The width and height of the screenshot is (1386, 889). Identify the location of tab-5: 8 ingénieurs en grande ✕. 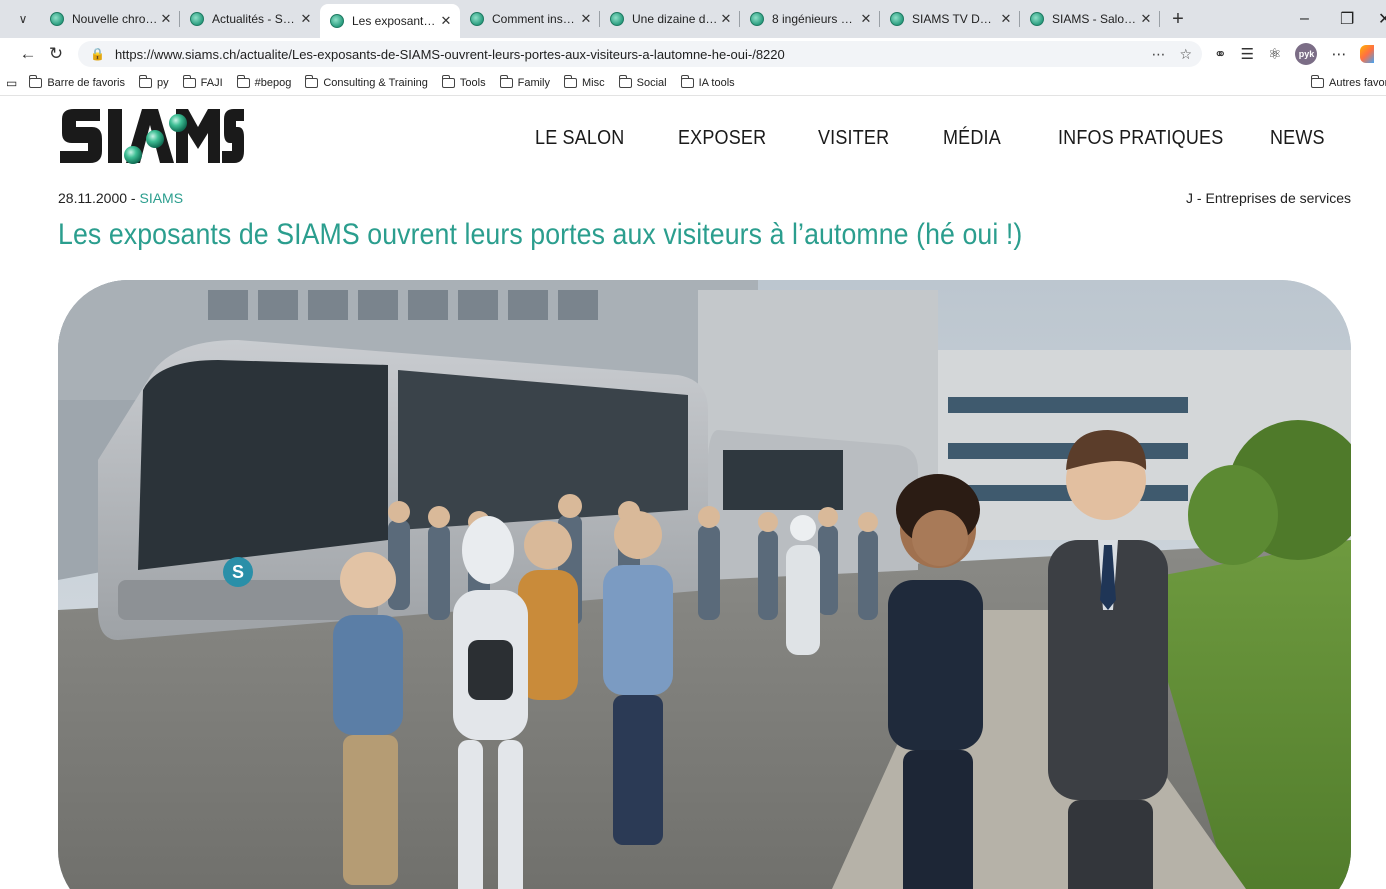
(810, 19).